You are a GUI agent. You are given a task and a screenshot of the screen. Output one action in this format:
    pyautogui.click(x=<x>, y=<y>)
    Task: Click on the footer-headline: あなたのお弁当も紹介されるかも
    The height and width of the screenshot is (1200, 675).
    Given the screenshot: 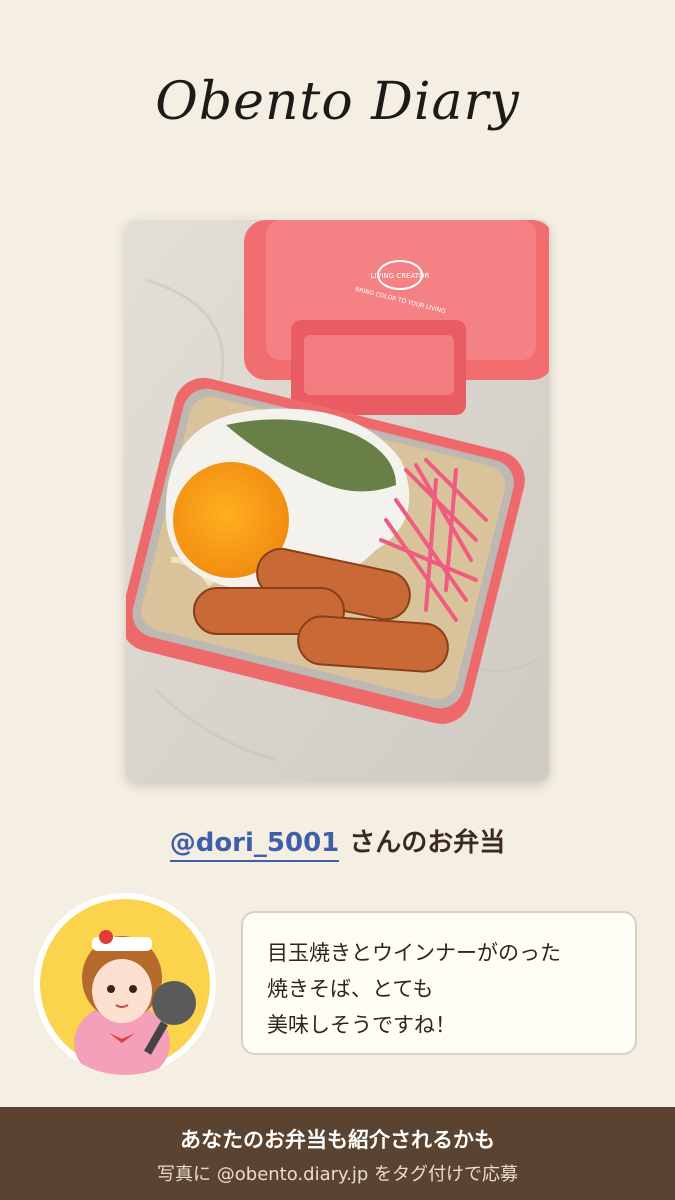 What is the action you would take?
    pyautogui.click(x=337, y=1140)
    